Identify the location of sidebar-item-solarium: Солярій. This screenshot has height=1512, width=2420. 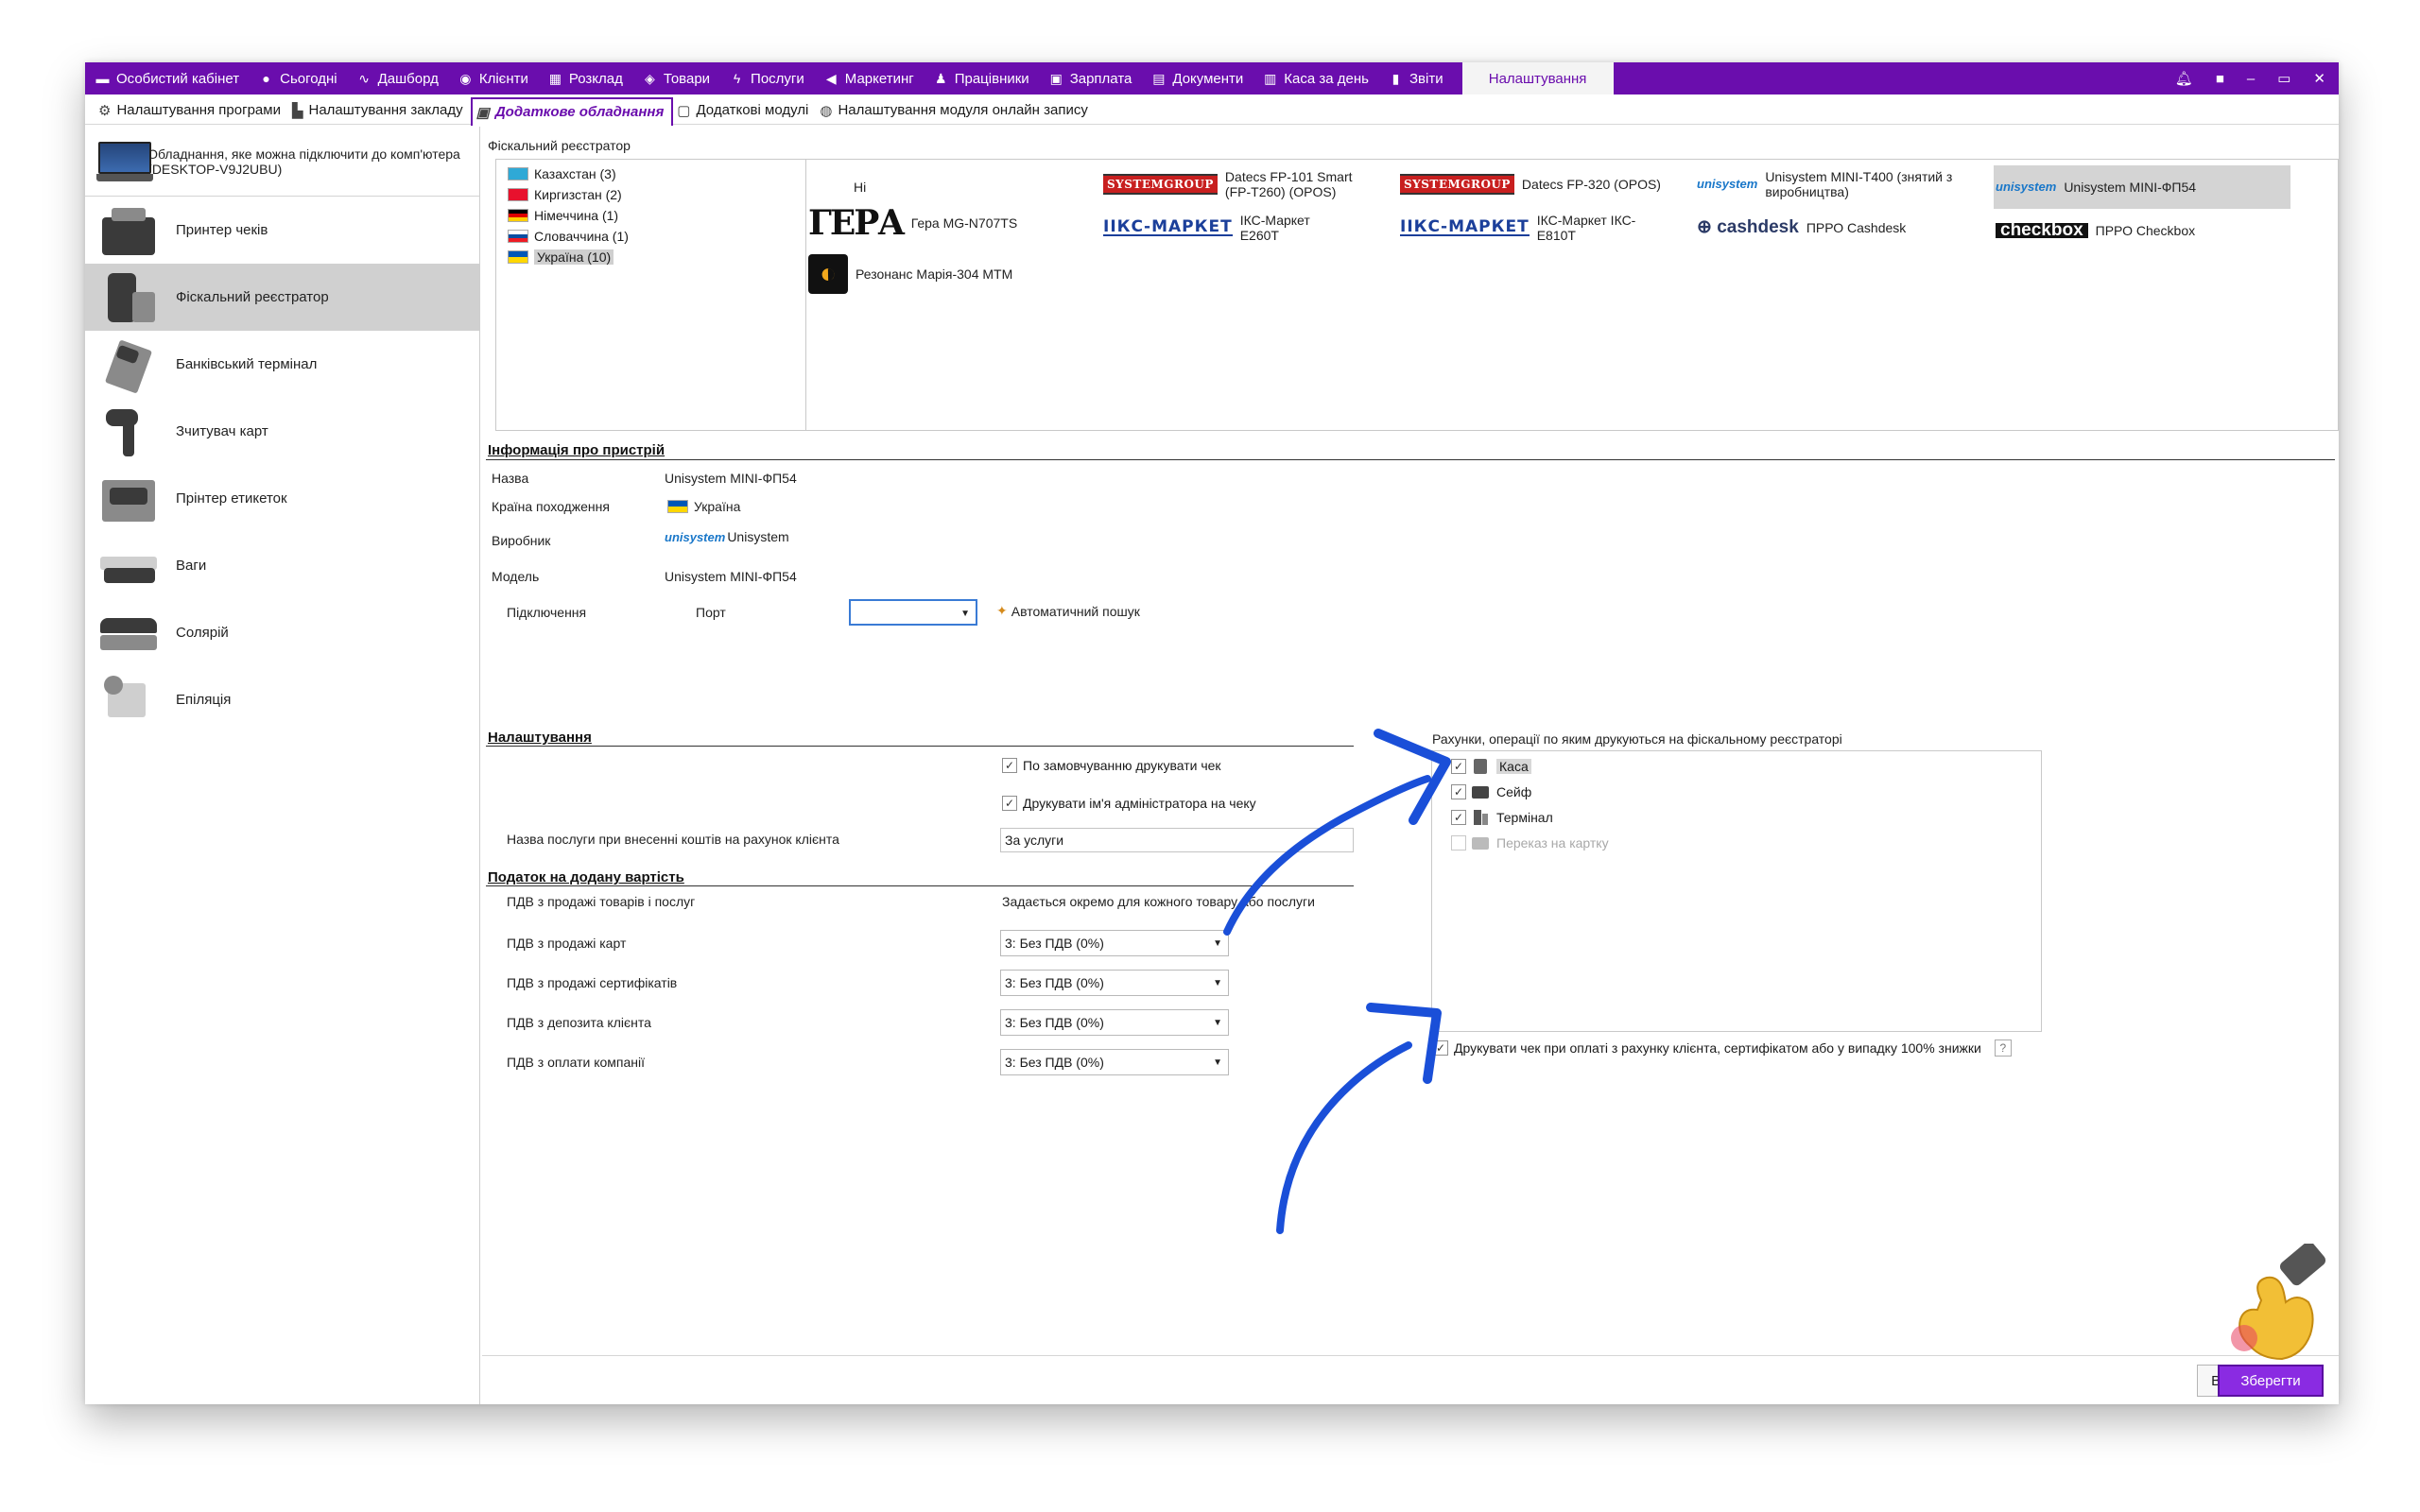
(282, 632).